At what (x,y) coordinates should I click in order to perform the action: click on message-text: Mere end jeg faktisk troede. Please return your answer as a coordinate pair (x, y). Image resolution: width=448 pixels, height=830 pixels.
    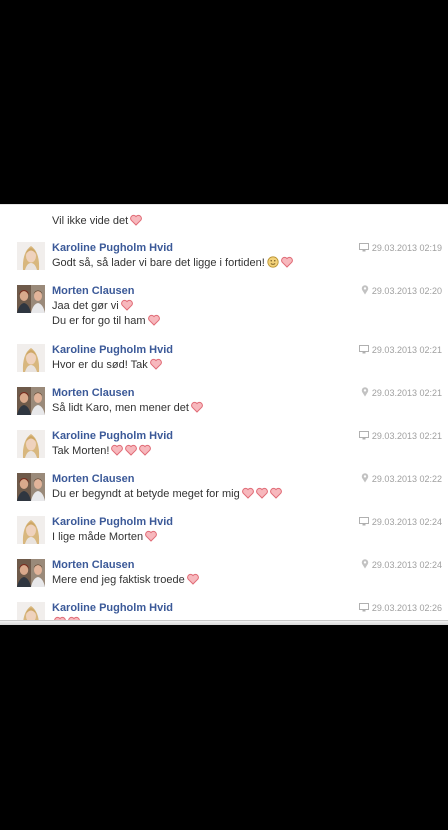
    Looking at the image, I should click on (118, 580).